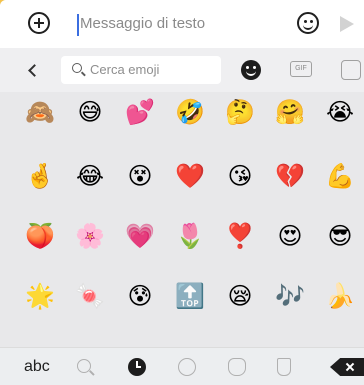 The width and height of the screenshot is (364, 385). What do you see at coordinates (90, 296) in the screenshot?
I see `emoji-candy: 🍬` at bounding box center [90, 296].